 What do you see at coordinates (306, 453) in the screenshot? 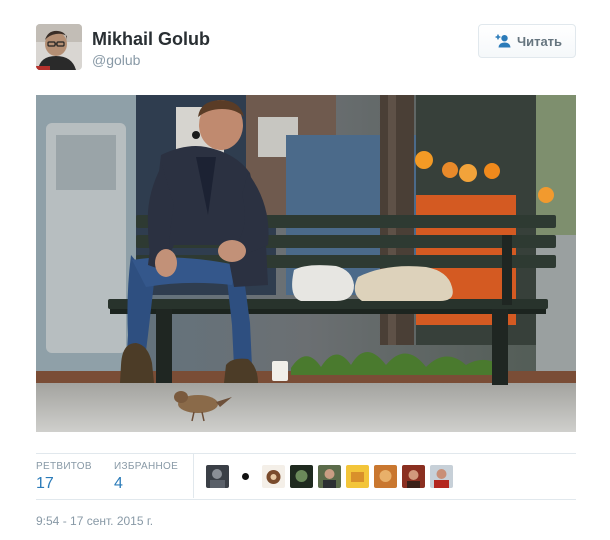
I see `stats-top-divider` at bounding box center [306, 453].